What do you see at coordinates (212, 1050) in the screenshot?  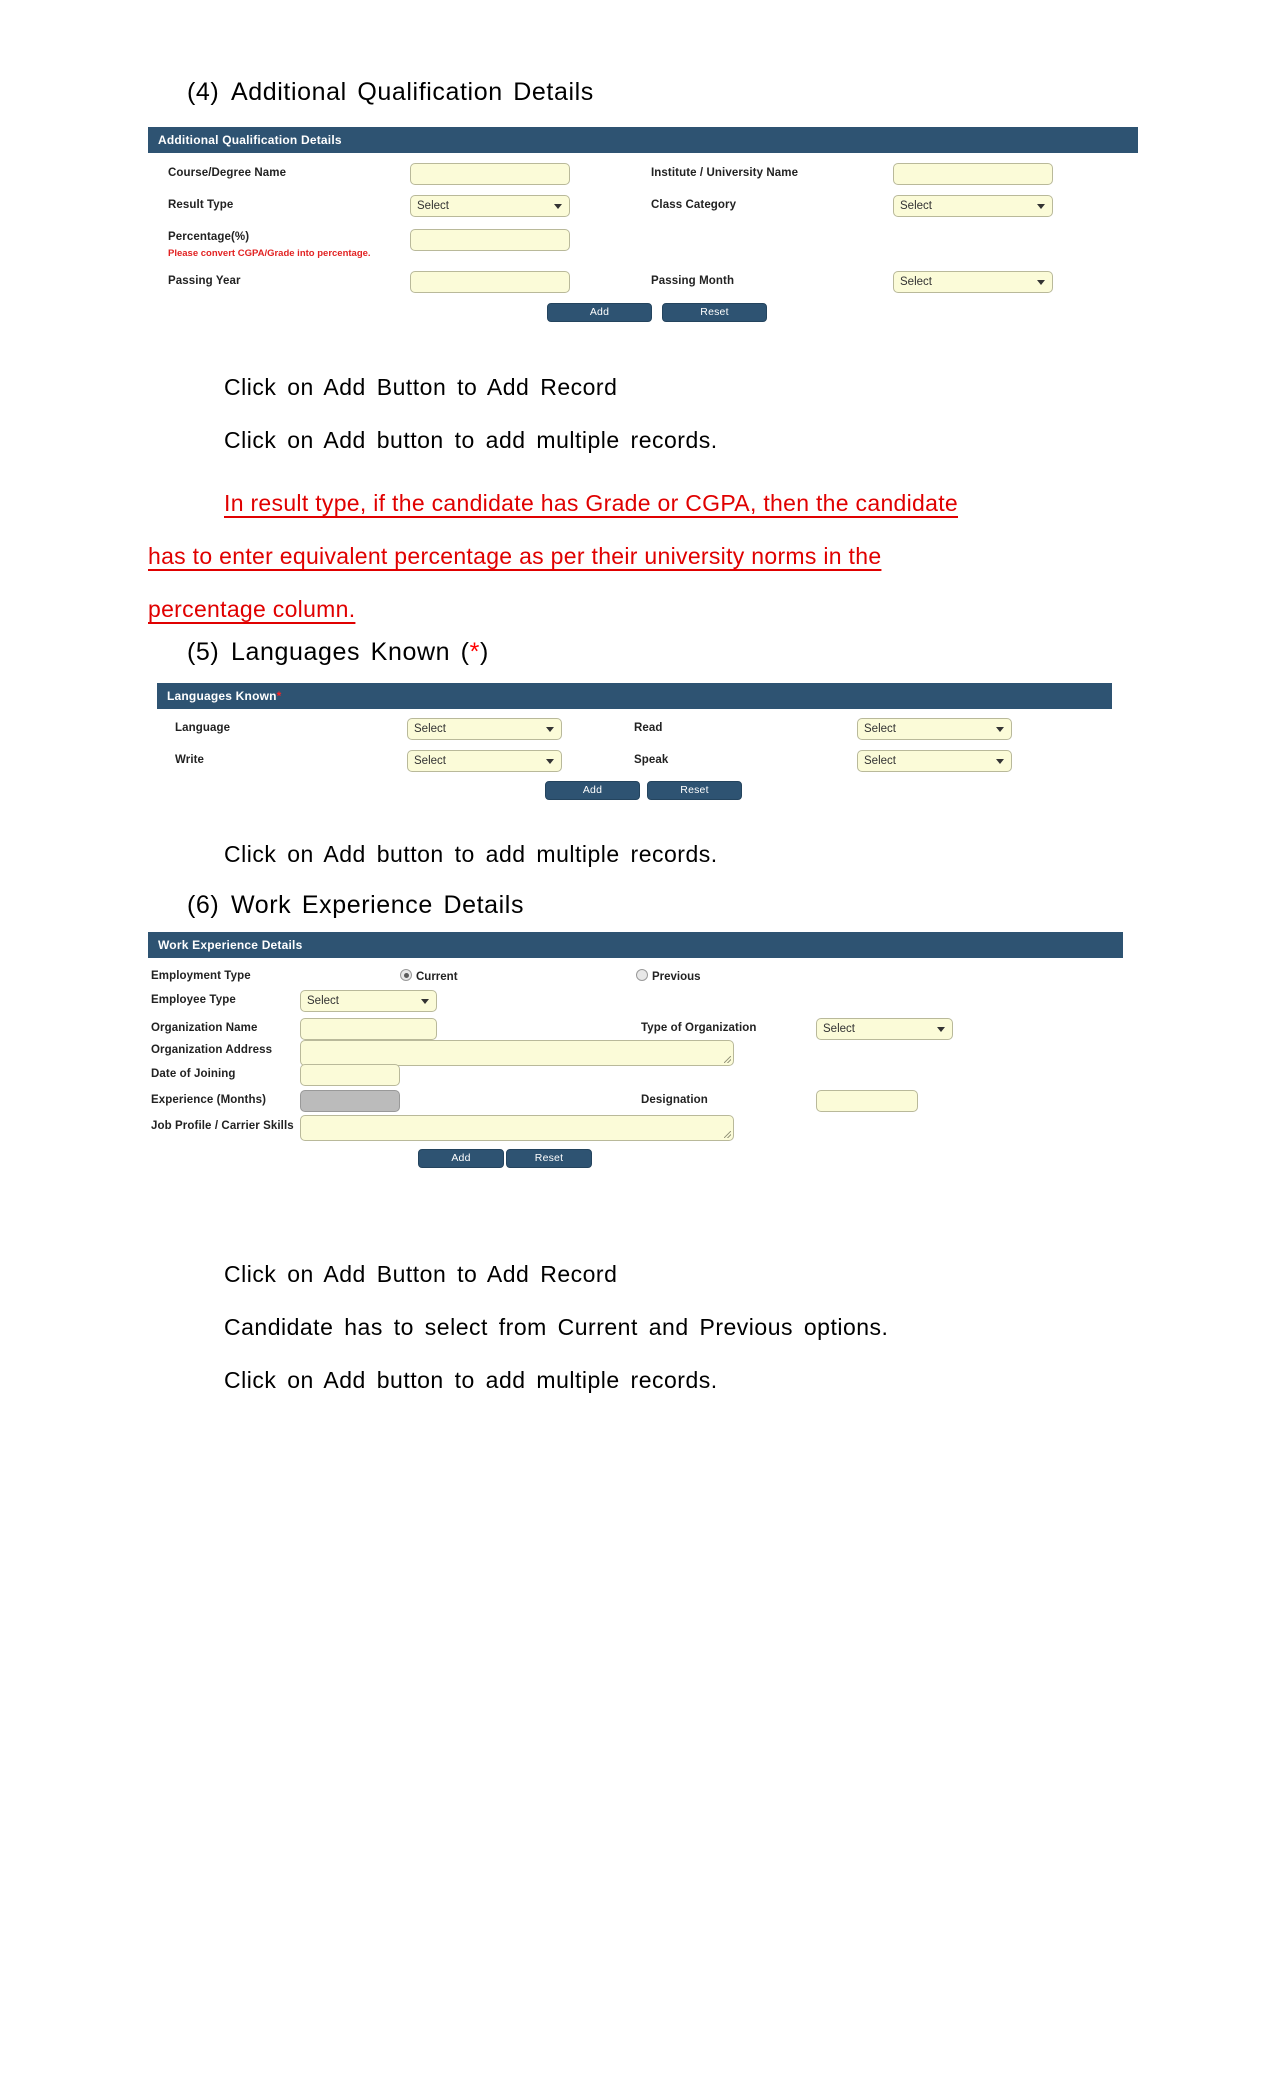 I see `organization-address-label: Organization Address` at bounding box center [212, 1050].